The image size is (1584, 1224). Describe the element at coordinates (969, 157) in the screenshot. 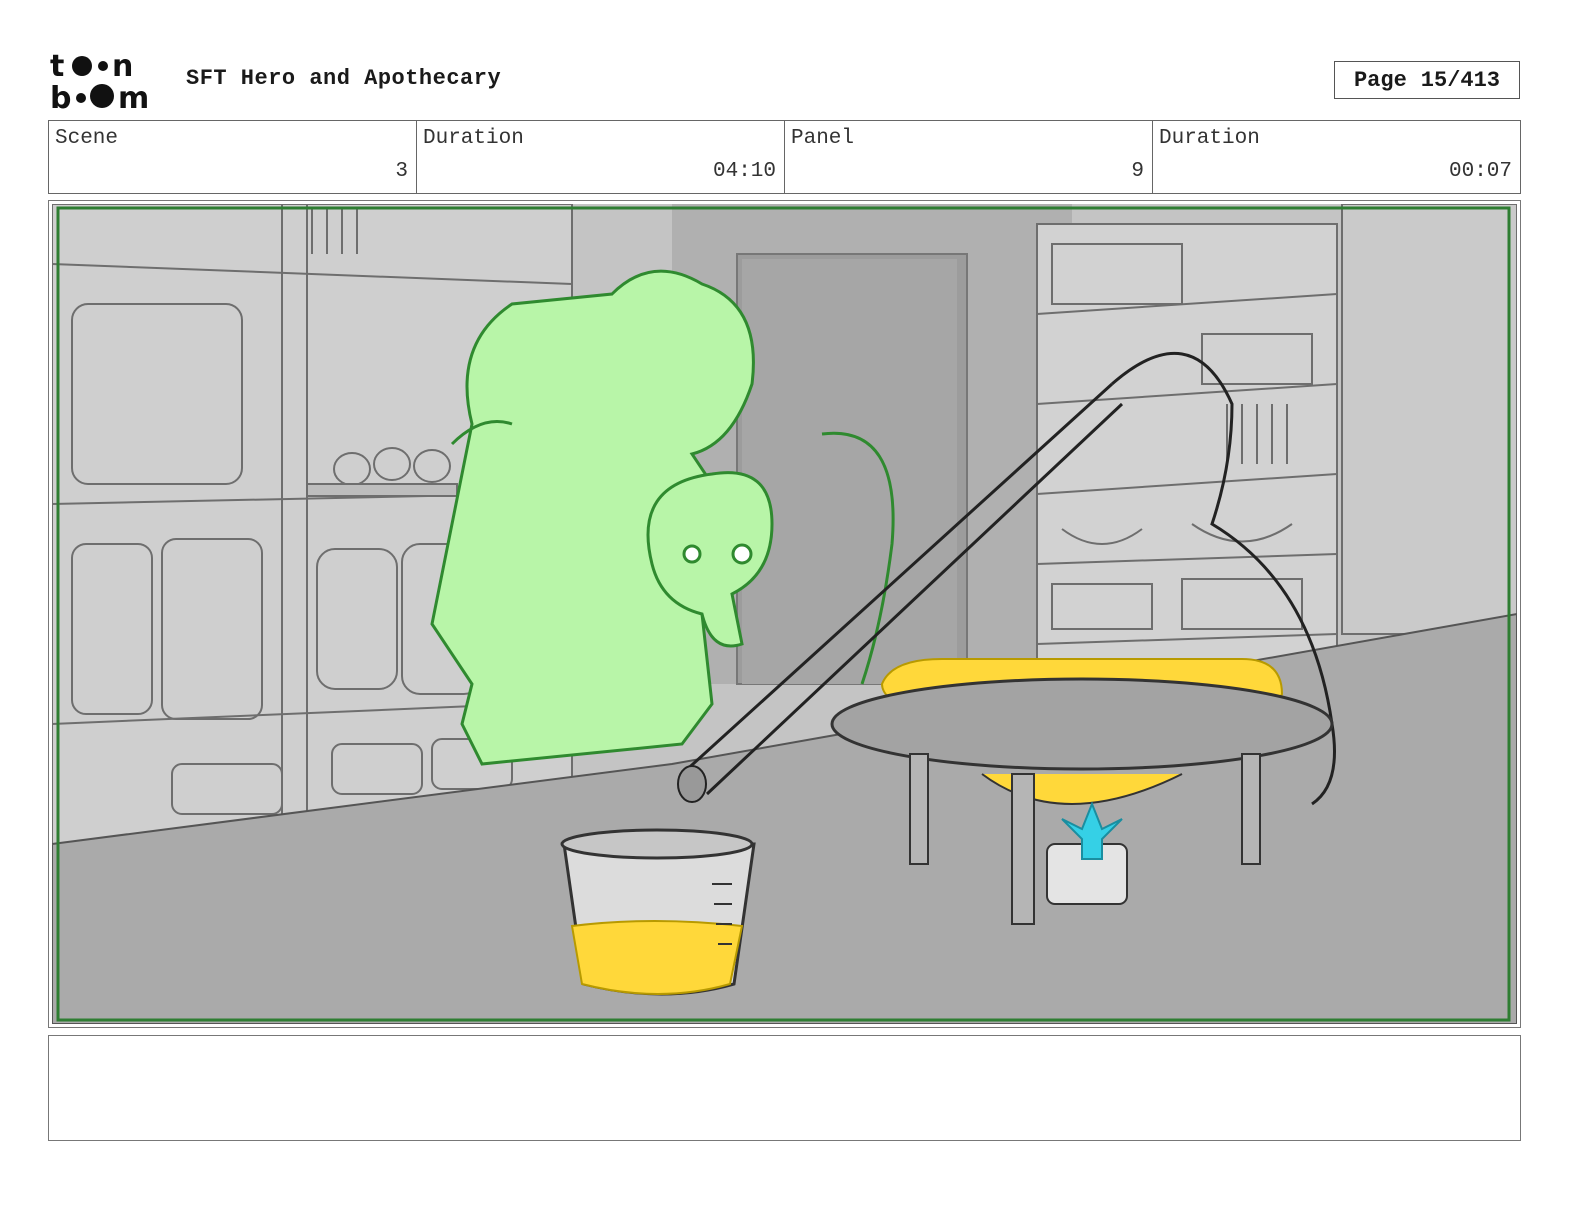

I see `panel-cell: Panel 9` at that location.